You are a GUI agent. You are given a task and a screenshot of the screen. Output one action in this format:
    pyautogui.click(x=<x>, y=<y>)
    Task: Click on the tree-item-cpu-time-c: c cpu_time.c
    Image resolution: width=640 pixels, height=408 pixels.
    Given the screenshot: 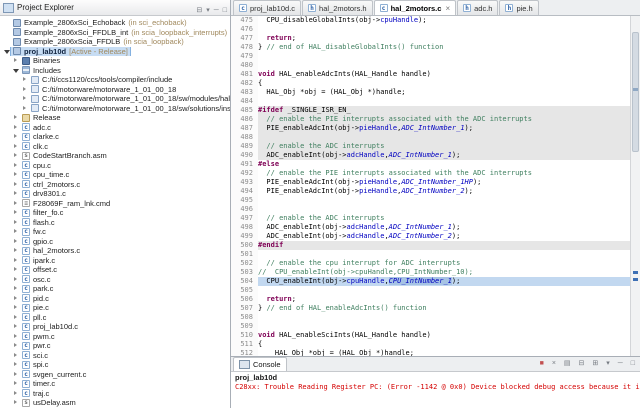 What is the action you would take?
    pyautogui.click(x=115, y=175)
    